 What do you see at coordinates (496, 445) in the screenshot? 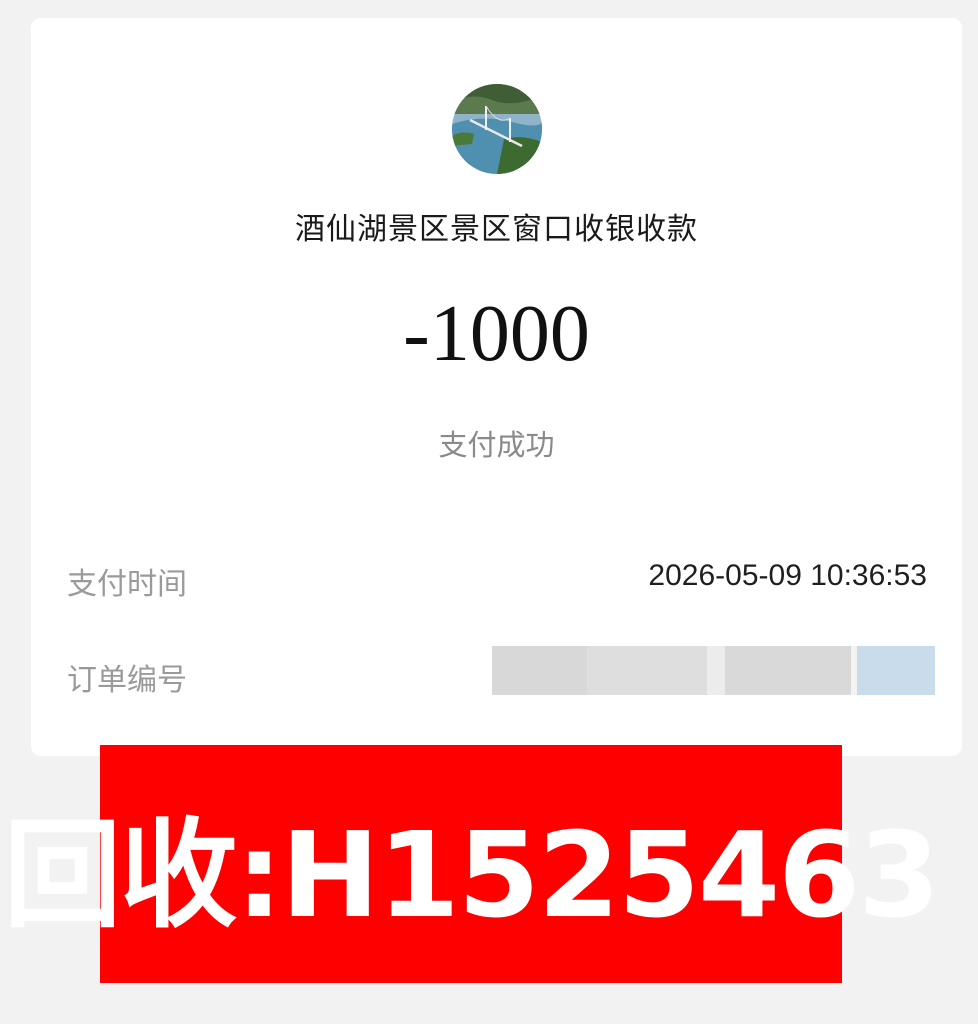
I see `payment-status: 支付成功` at bounding box center [496, 445].